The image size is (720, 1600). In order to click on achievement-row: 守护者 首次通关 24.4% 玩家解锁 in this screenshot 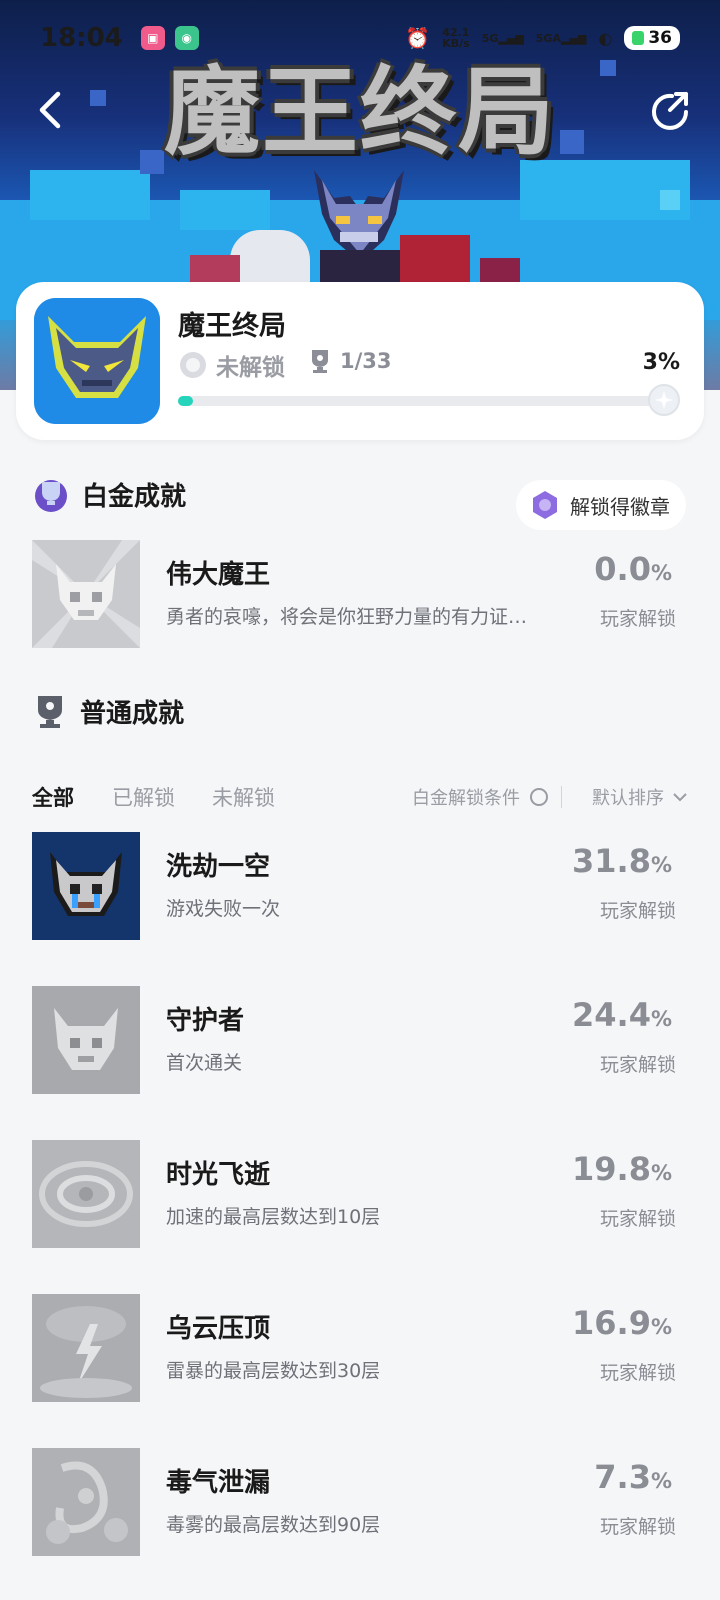, I will do `click(360, 1041)`.